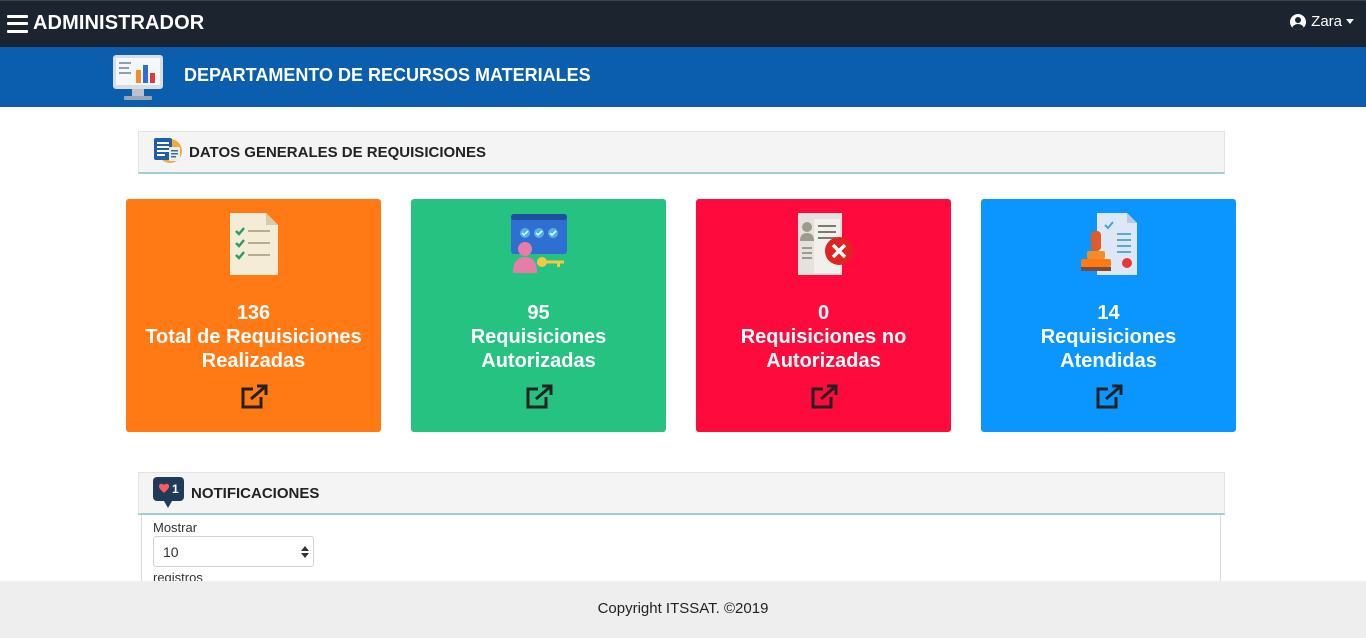 Image resolution: width=1366 pixels, height=638 pixels. Describe the element at coordinates (539, 244) in the screenshot. I see `approval-key-icon` at that location.